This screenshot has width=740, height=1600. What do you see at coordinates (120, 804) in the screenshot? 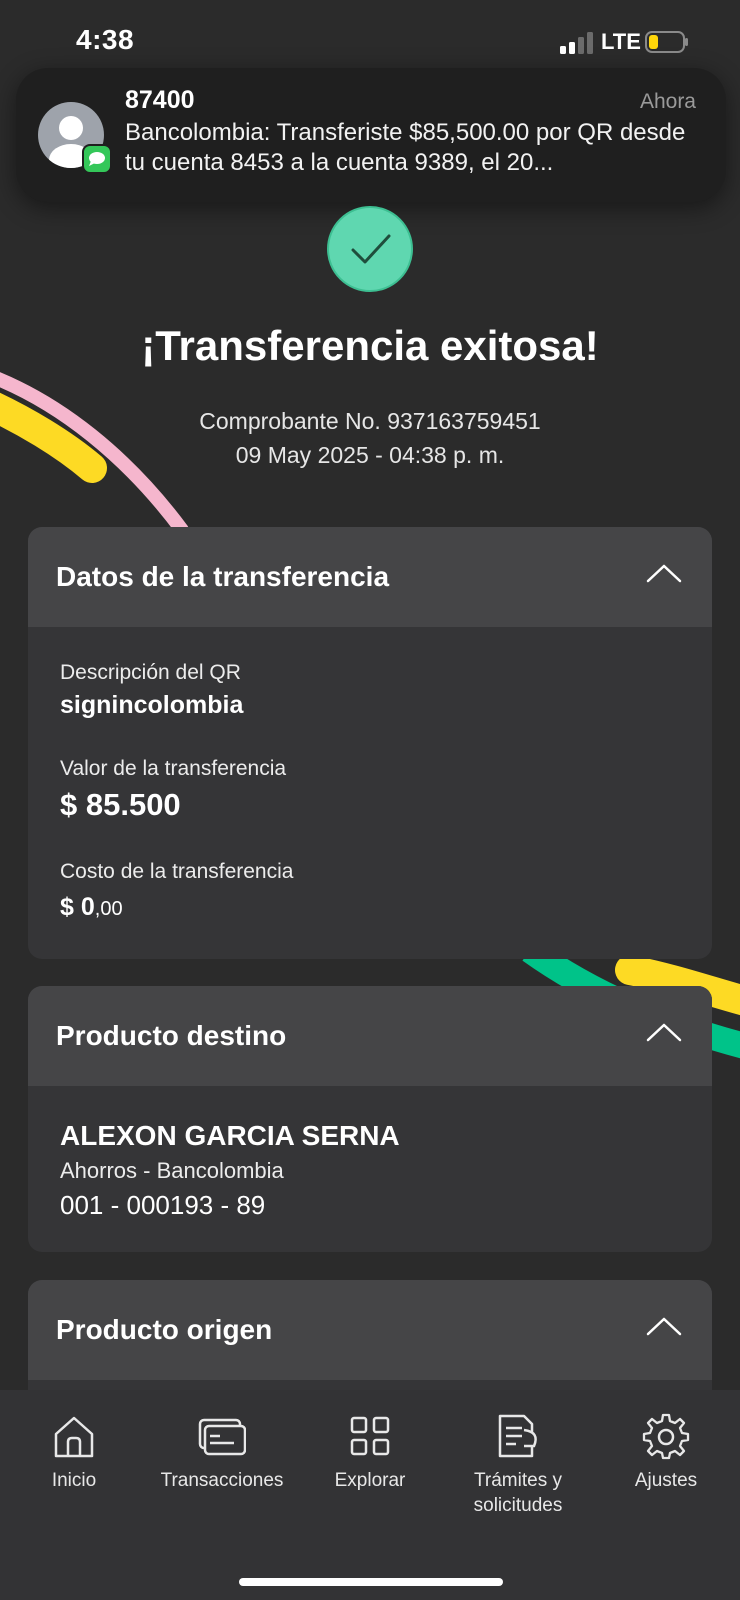
I see `amount-value: $ 85.500` at bounding box center [120, 804].